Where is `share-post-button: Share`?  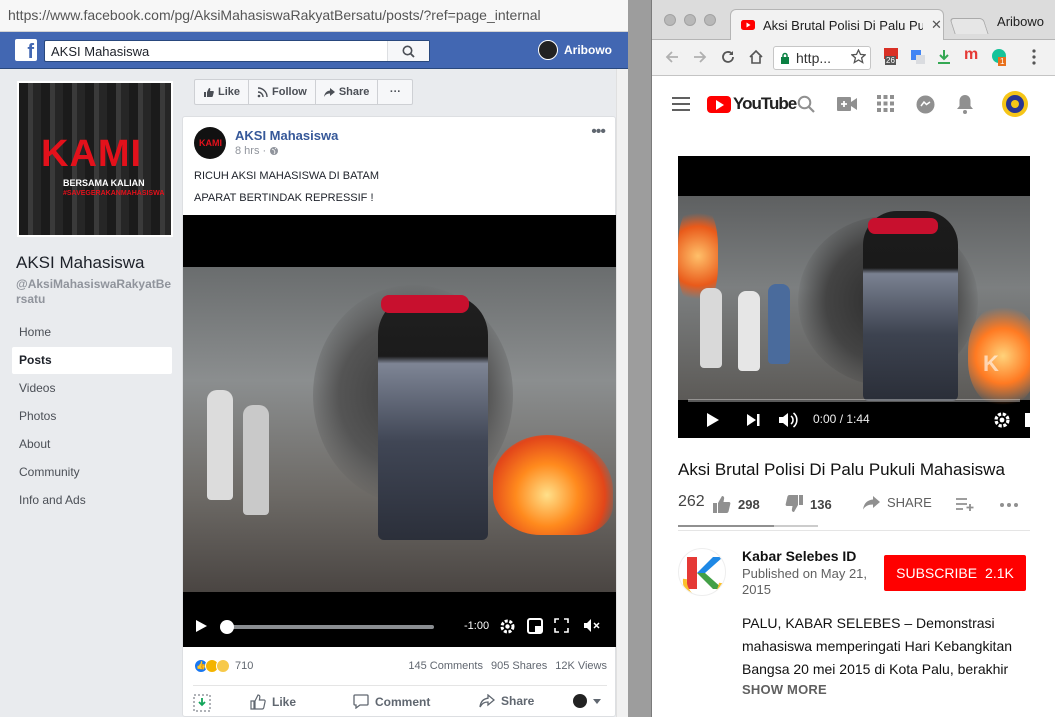
share-post-button: Share is located at coordinates (506, 701).